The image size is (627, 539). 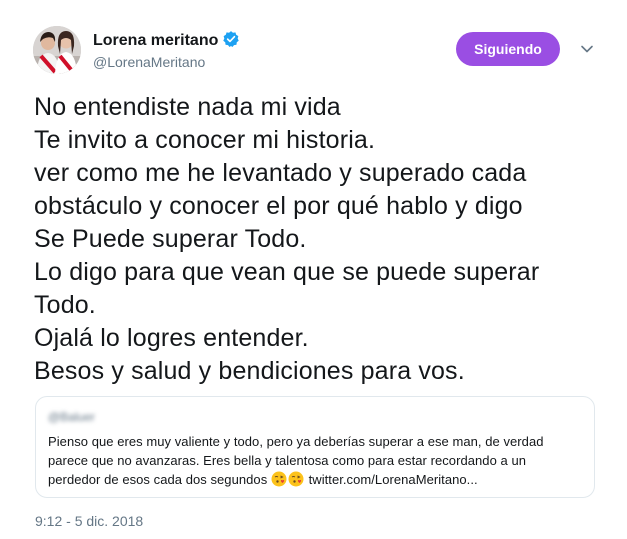 What do you see at coordinates (166, 62) in the screenshot?
I see `user-handle: @LorenaMeritano` at bounding box center [166, 62].